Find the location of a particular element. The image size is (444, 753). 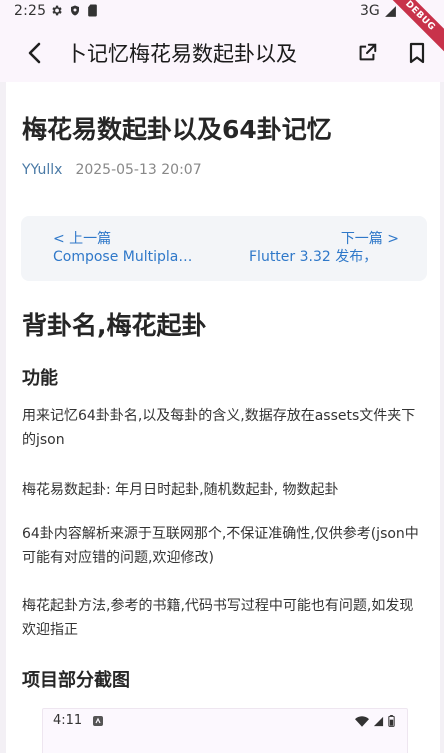

sd-card-icon is located at coordinates (92, 10).